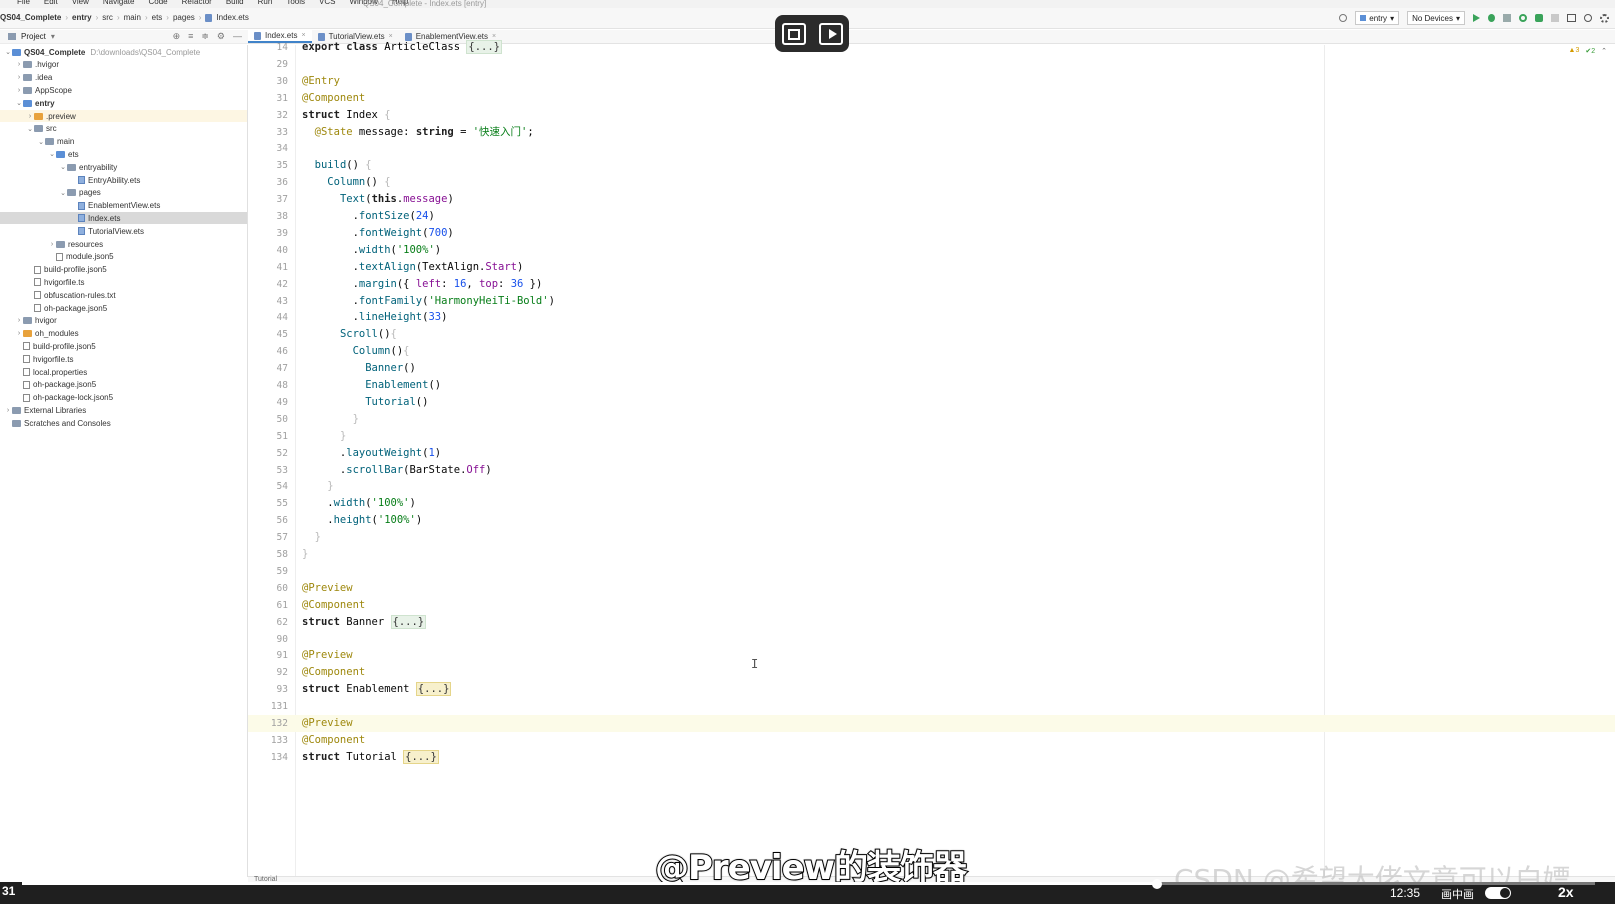  I want to click on breadcrumb-item: Index.ets, so click(232, 17).